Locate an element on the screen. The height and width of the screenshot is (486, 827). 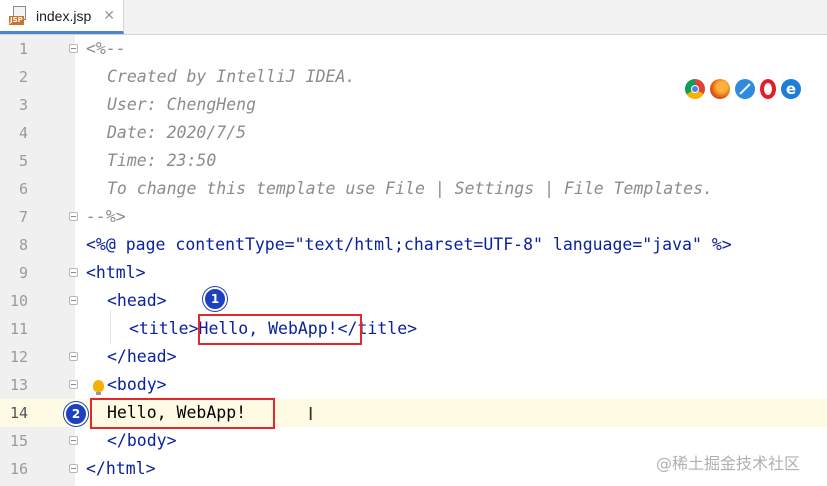
code-line: 11 <title>Hello, WebApp!</title> is located at coordinates (413, 329).